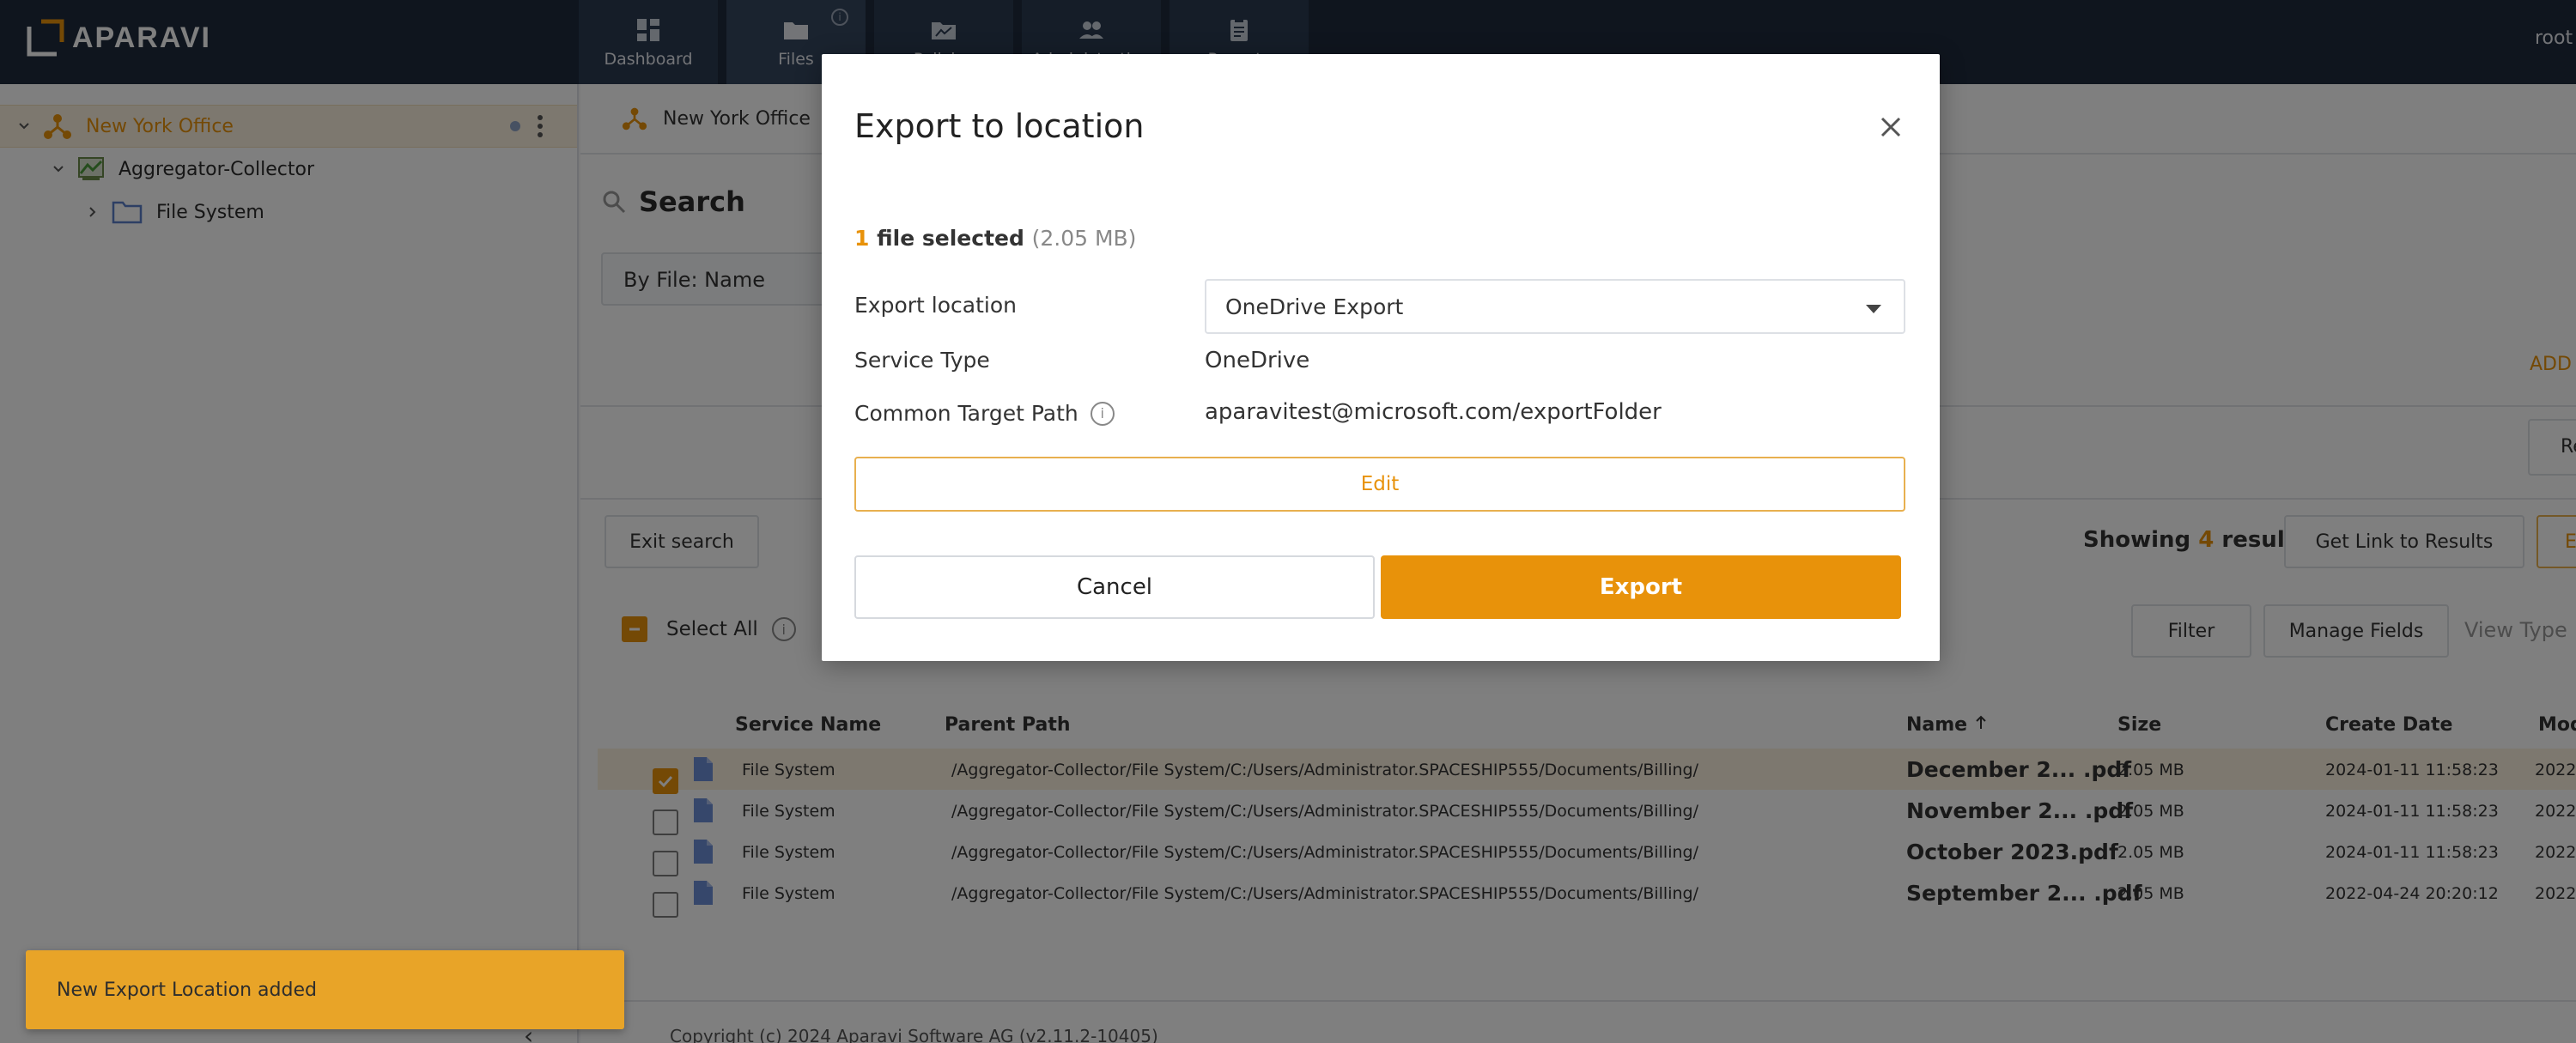  I want to click on cancel-button: Cancel, so click(1114, 587).